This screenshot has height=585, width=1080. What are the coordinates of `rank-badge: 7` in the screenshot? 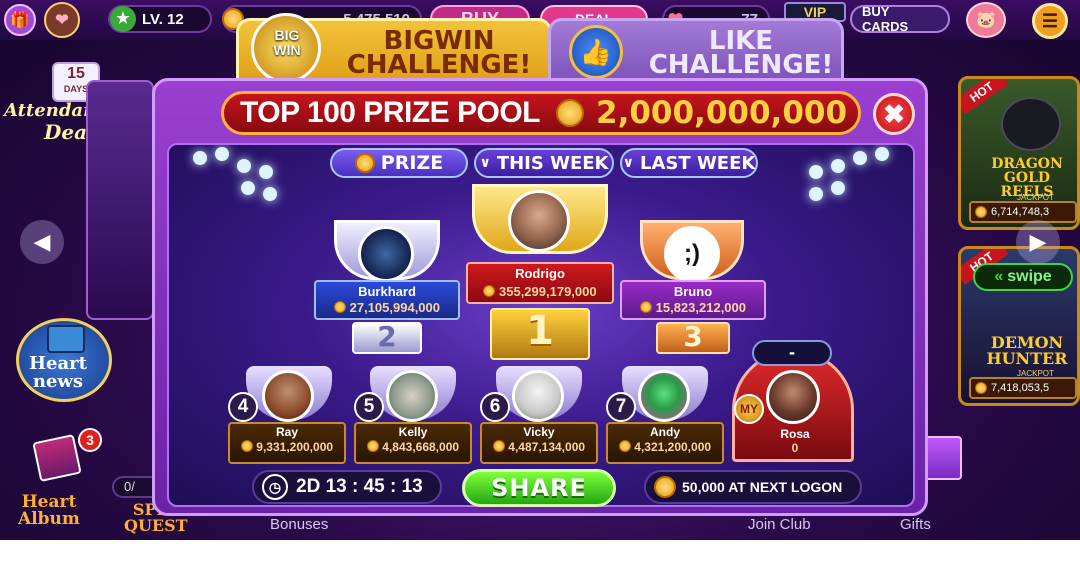 It's located at (621, 407).